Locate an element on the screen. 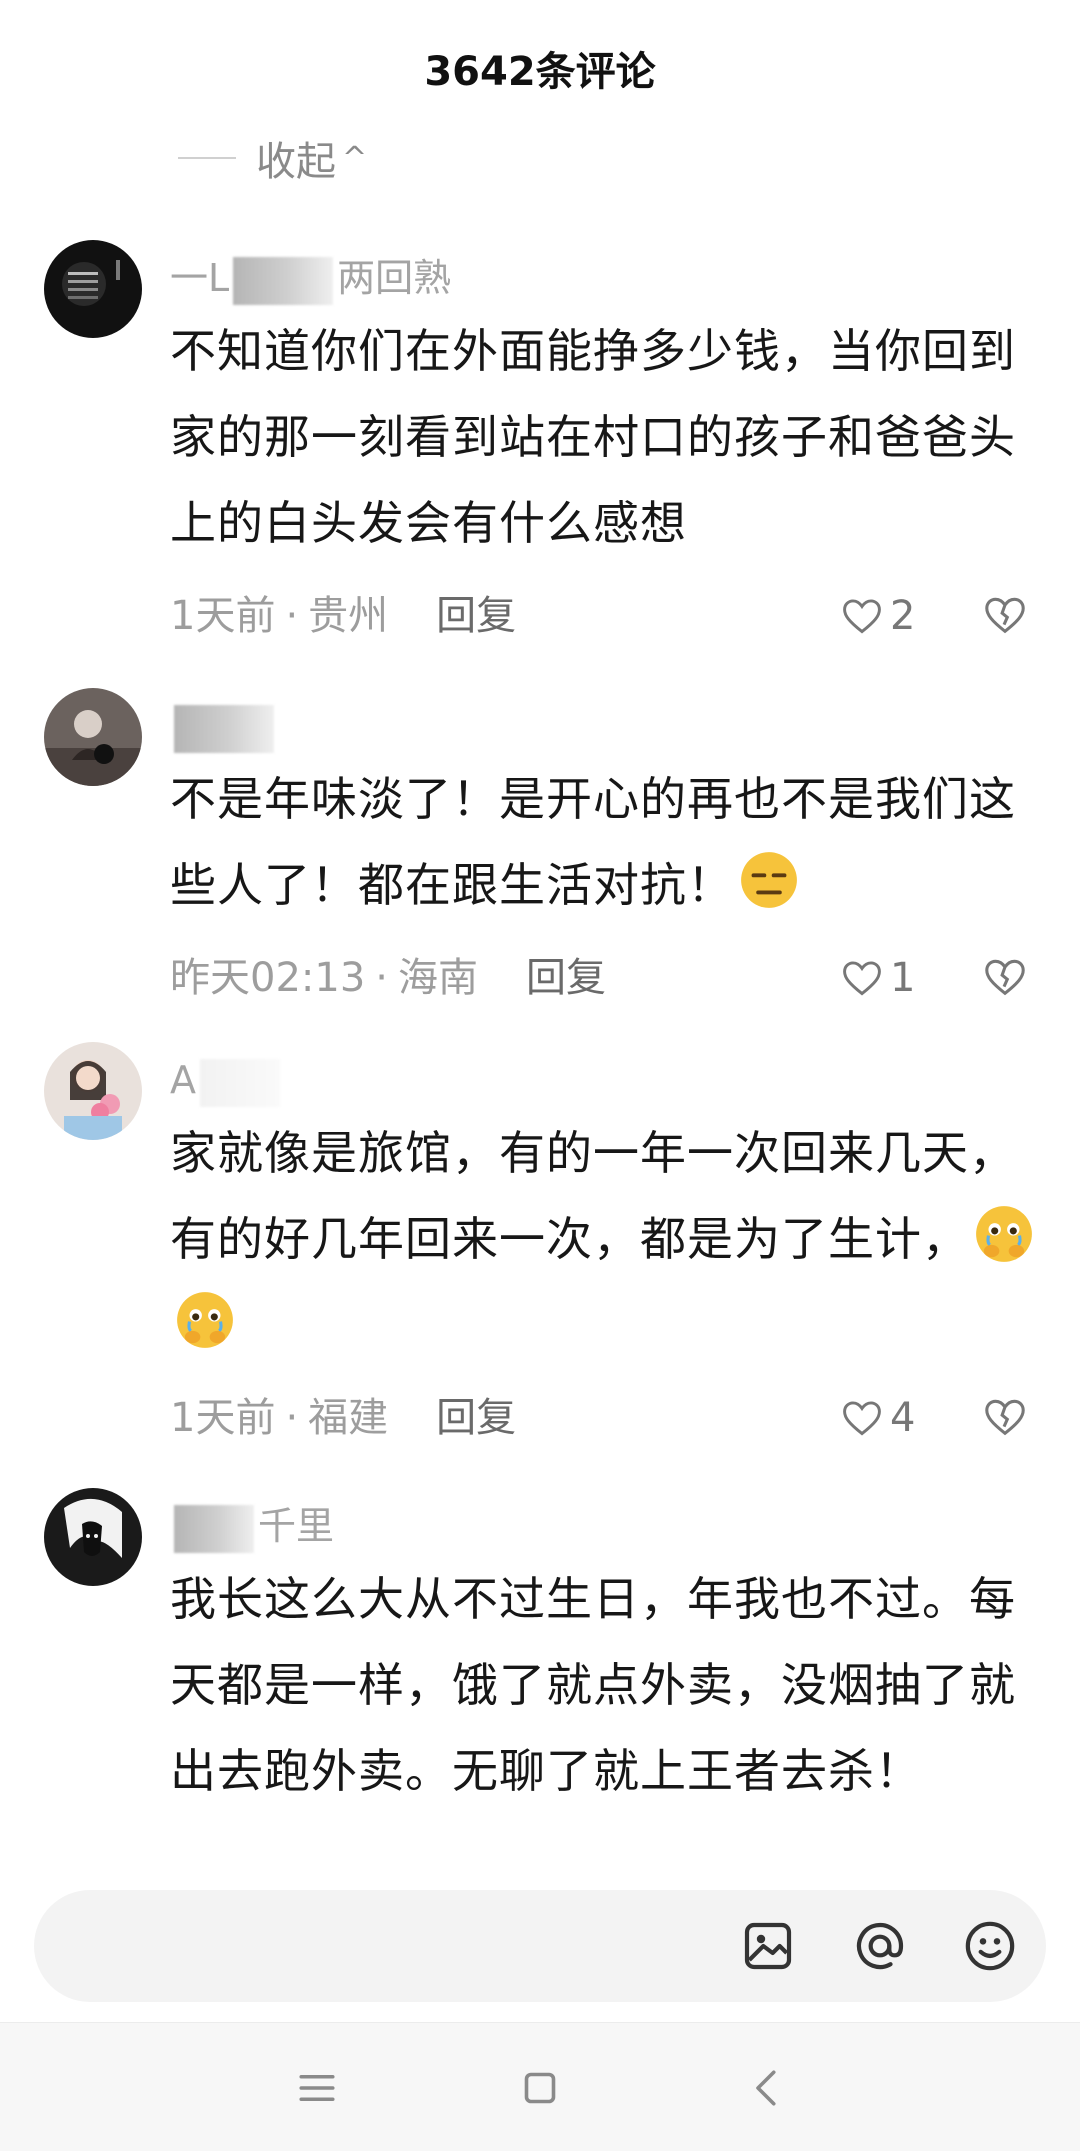 This screenshot has width=1080, height=2151. like-button: 1 is located at coordinates (877, 978).